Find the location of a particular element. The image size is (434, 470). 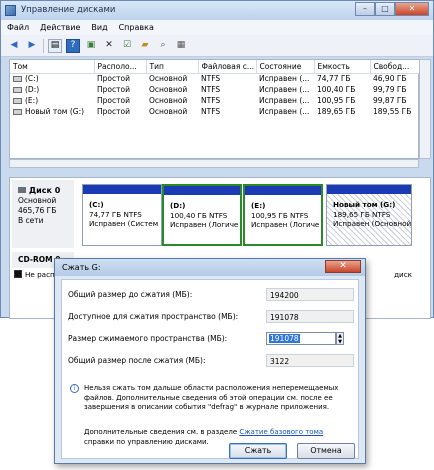

dialog-title-bar: Сжать G: ✕ is located at coordinates (210, 267).